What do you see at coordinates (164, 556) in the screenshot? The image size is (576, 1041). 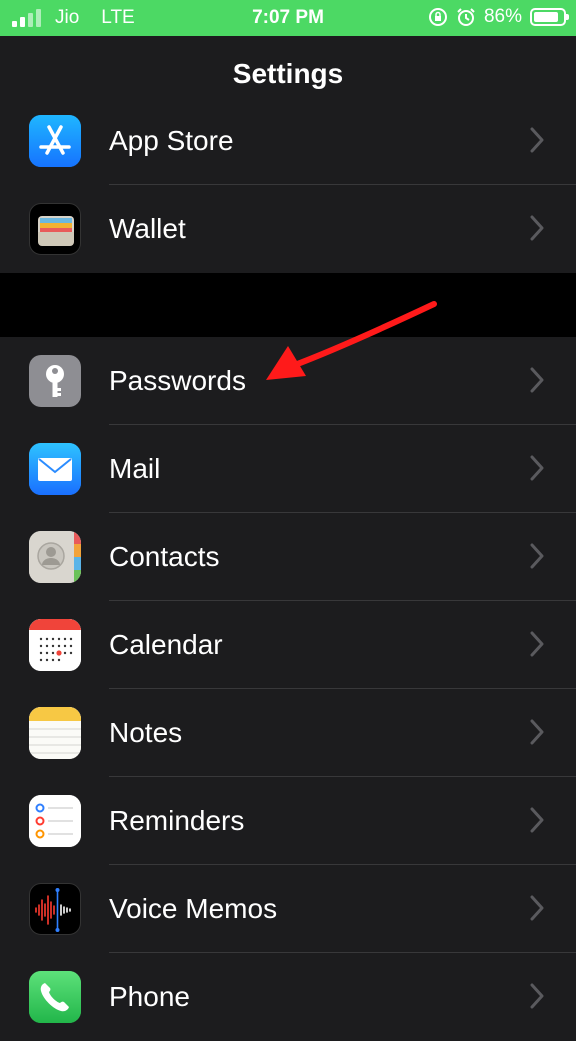 I see `row-label: Contacts` at bounding box center [164, 556].